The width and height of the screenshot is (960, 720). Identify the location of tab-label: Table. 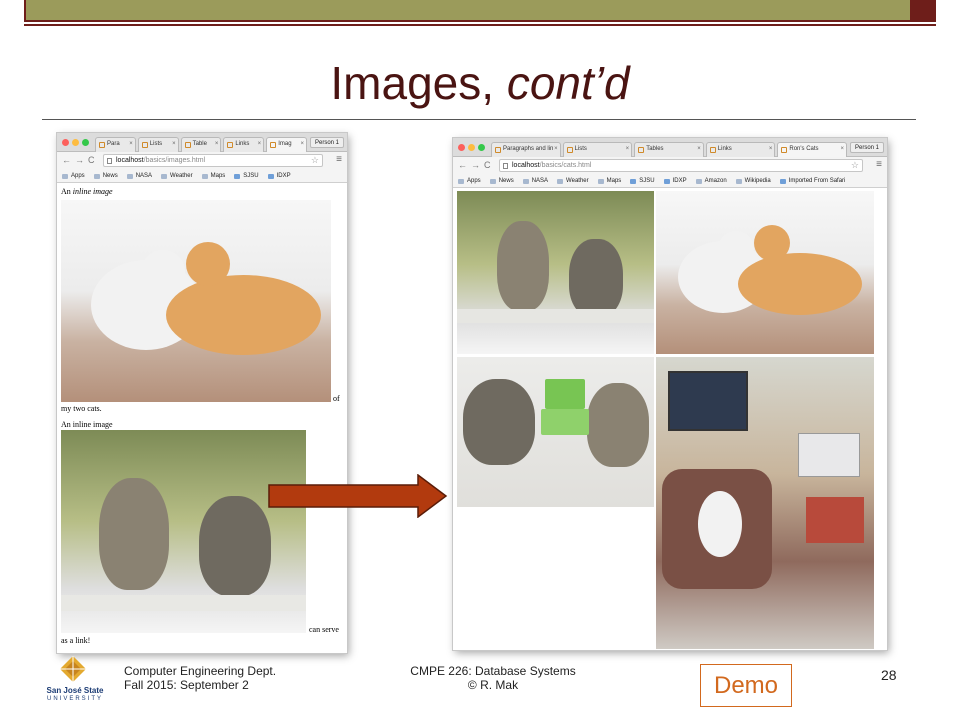
(199, 144).